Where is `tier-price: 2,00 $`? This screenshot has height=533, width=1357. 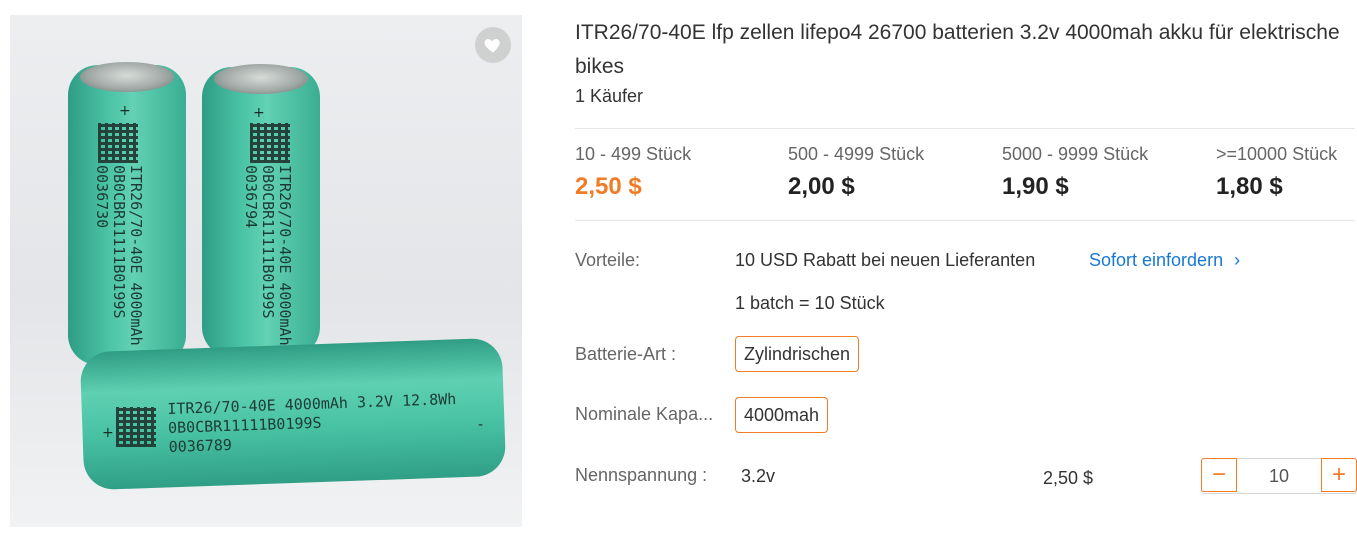 tier-price: 2,00 $ is located at coordinates (821, 186).